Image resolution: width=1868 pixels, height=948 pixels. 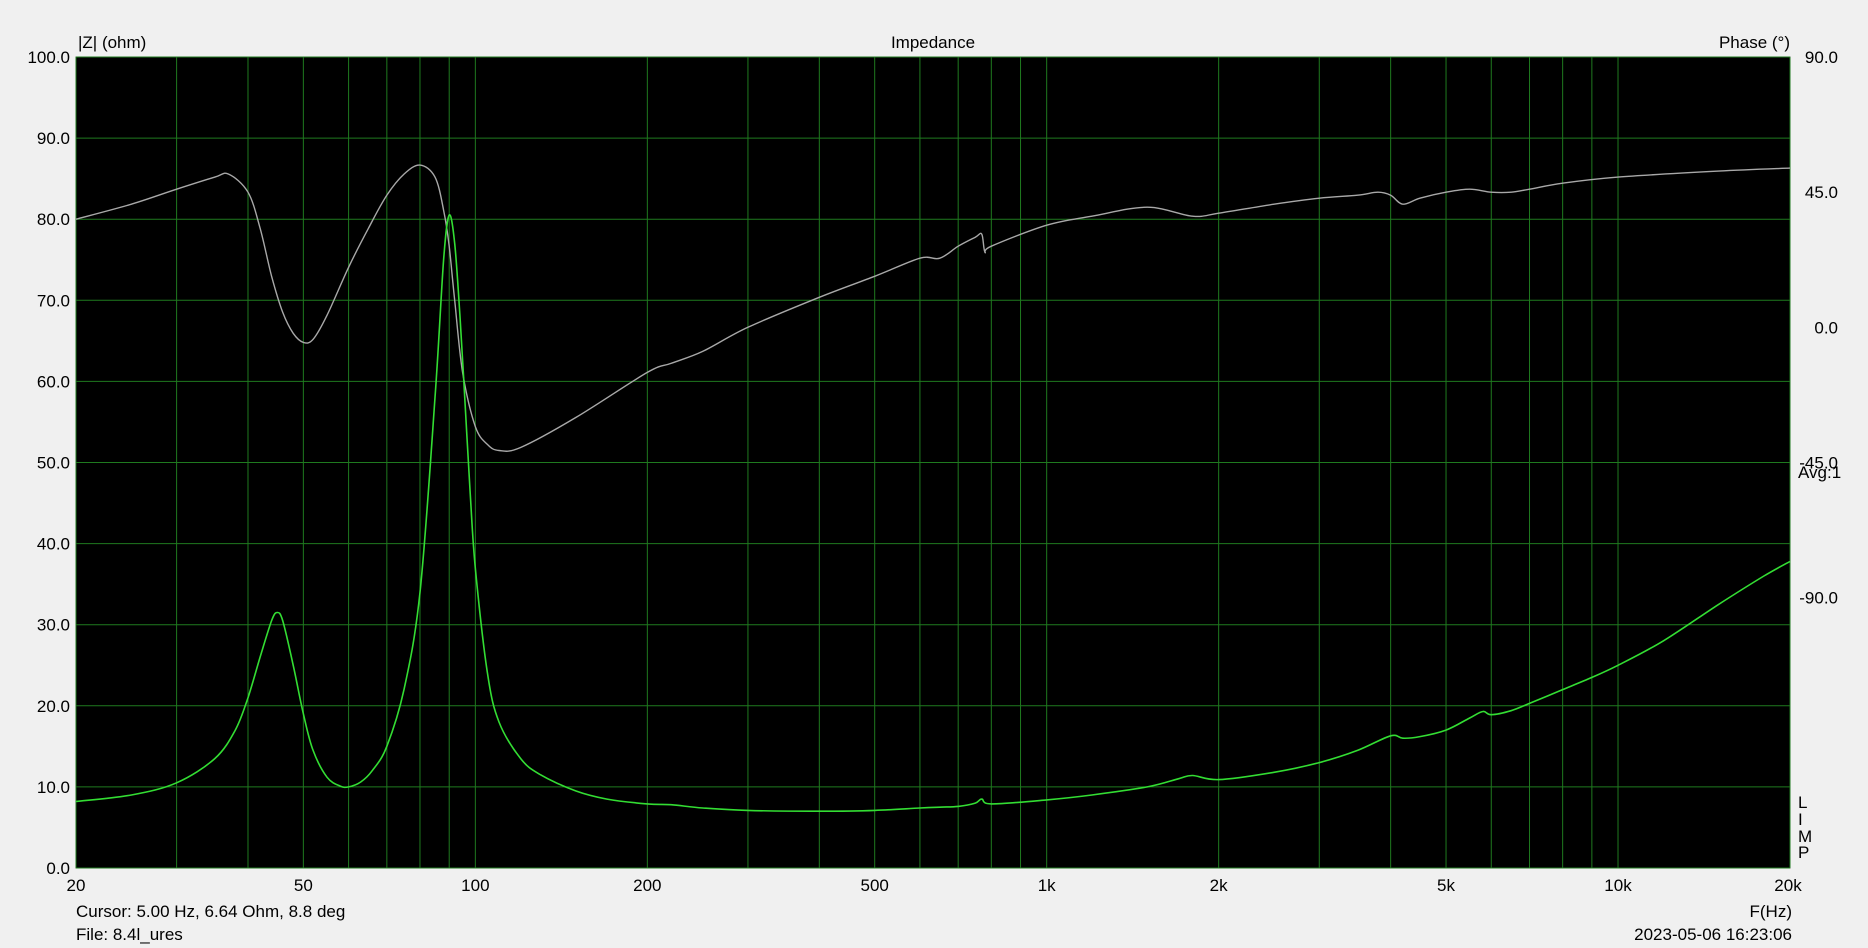 What do you see at coordinates (1788, 885) in the screenshot?
I see `x-tick-label: 20k` at bounding box center [1788, 885].